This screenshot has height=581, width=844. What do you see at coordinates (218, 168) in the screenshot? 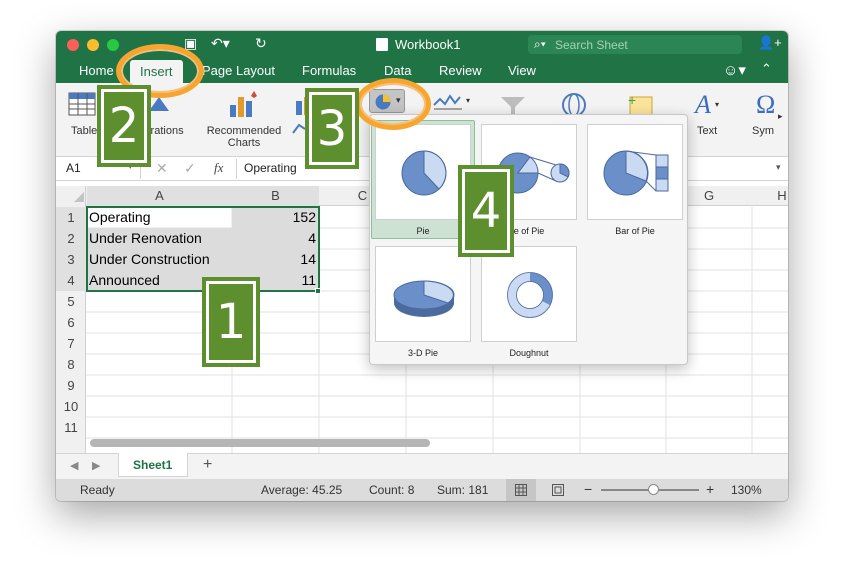
I see `function-icon: fx` at bounding box center [218, 168].